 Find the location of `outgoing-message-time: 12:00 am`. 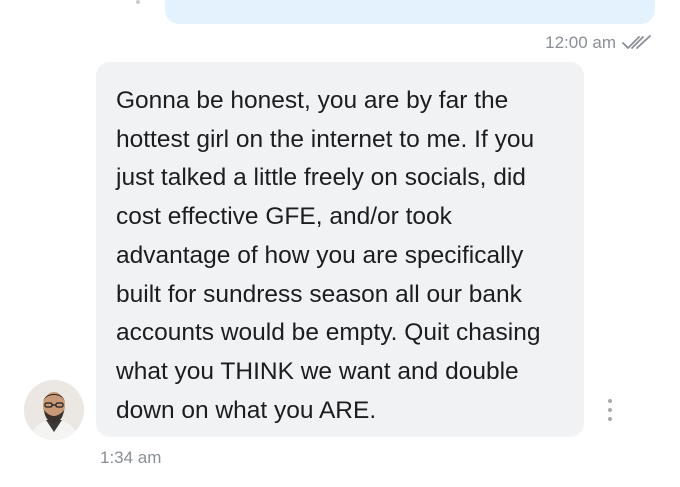

outgoing-message-time: 12:00 am is located at coordinates (580, 42).